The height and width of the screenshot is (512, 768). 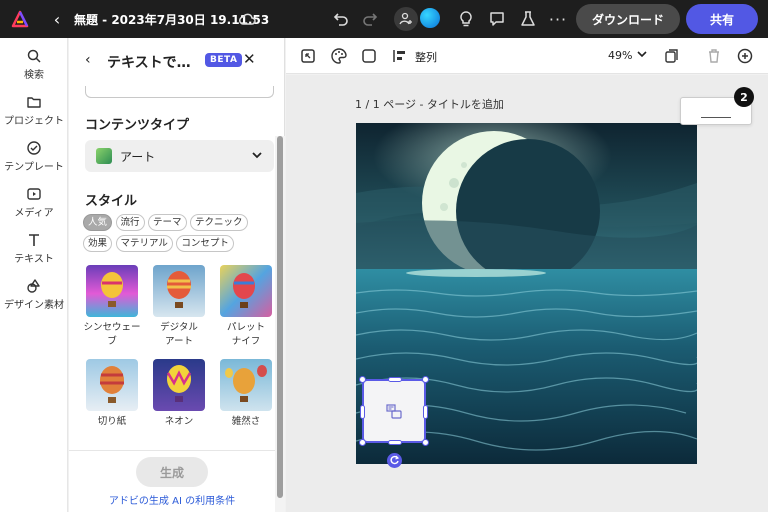 What do you see at coordinates (339, 56) in the screenshot?
I see `palette-icon` at bounding box center [339, 56].